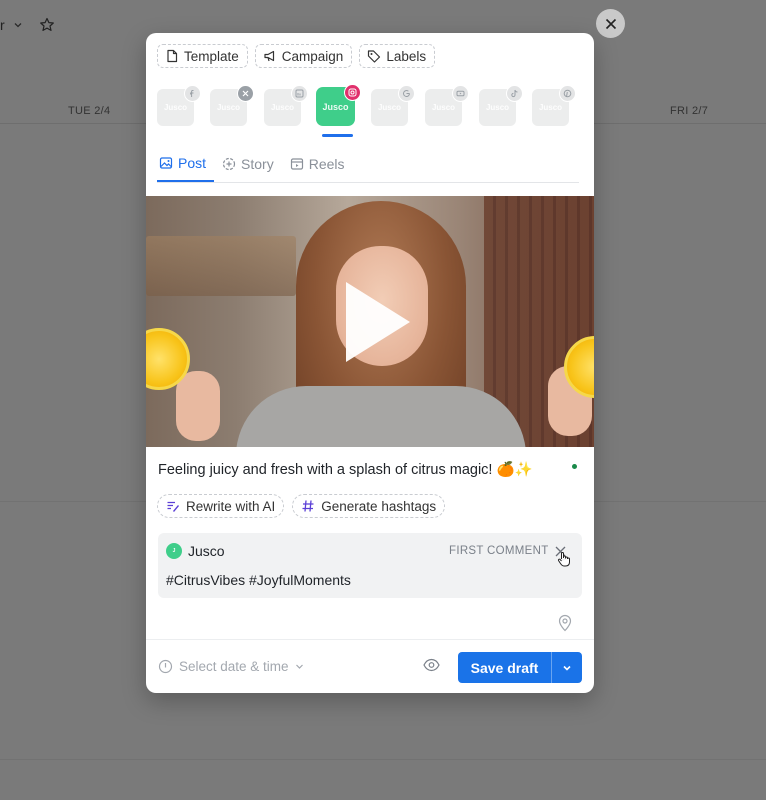 The width and height of the screenshot is (766, 800). Describe the element at coordinates (296, 163) in the screenshot. I see `reels-icon` at that location.